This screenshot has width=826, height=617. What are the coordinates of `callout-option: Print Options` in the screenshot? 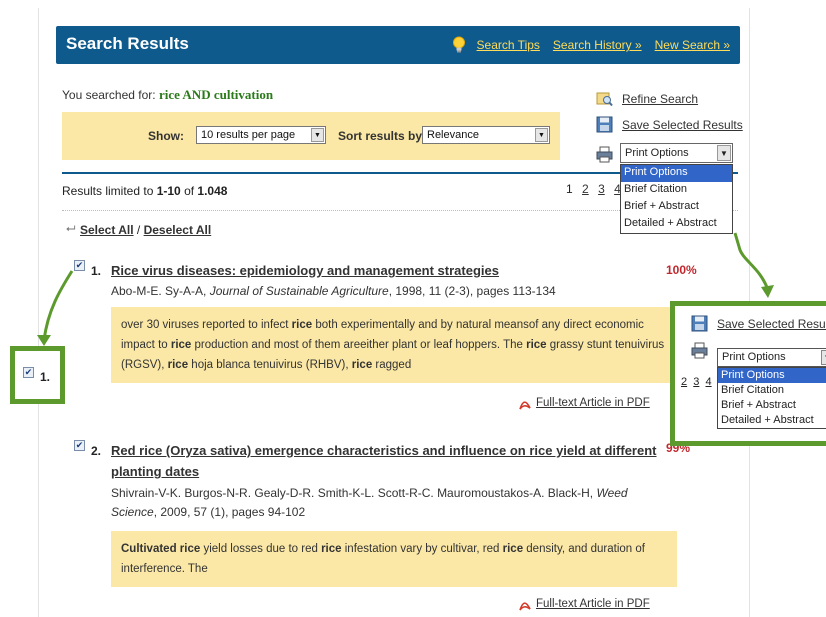 It's located at (772, 375).